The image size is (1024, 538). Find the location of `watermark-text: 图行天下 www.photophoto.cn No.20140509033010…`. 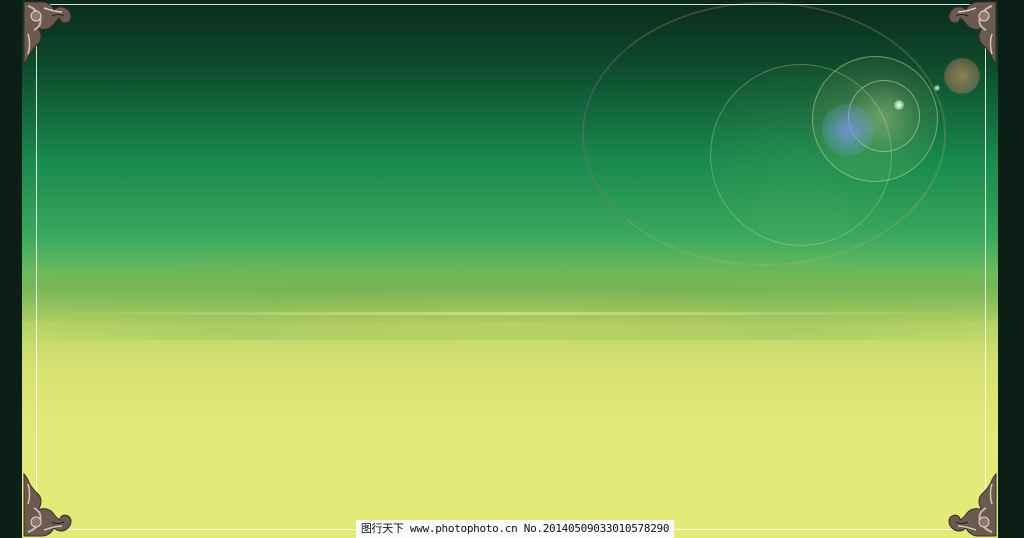

watermark-text: 图行天下 www.photophoto.cn No.20140509033010… is located at coordinates (515, 529).